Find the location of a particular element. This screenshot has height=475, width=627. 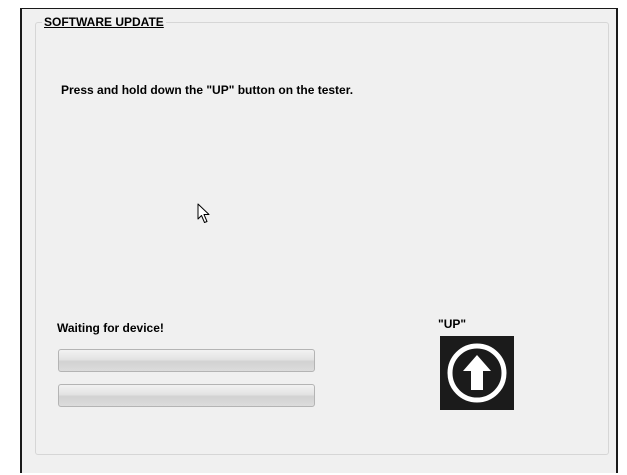

mouse-pointer-icon is located at coordinates (203, 213).